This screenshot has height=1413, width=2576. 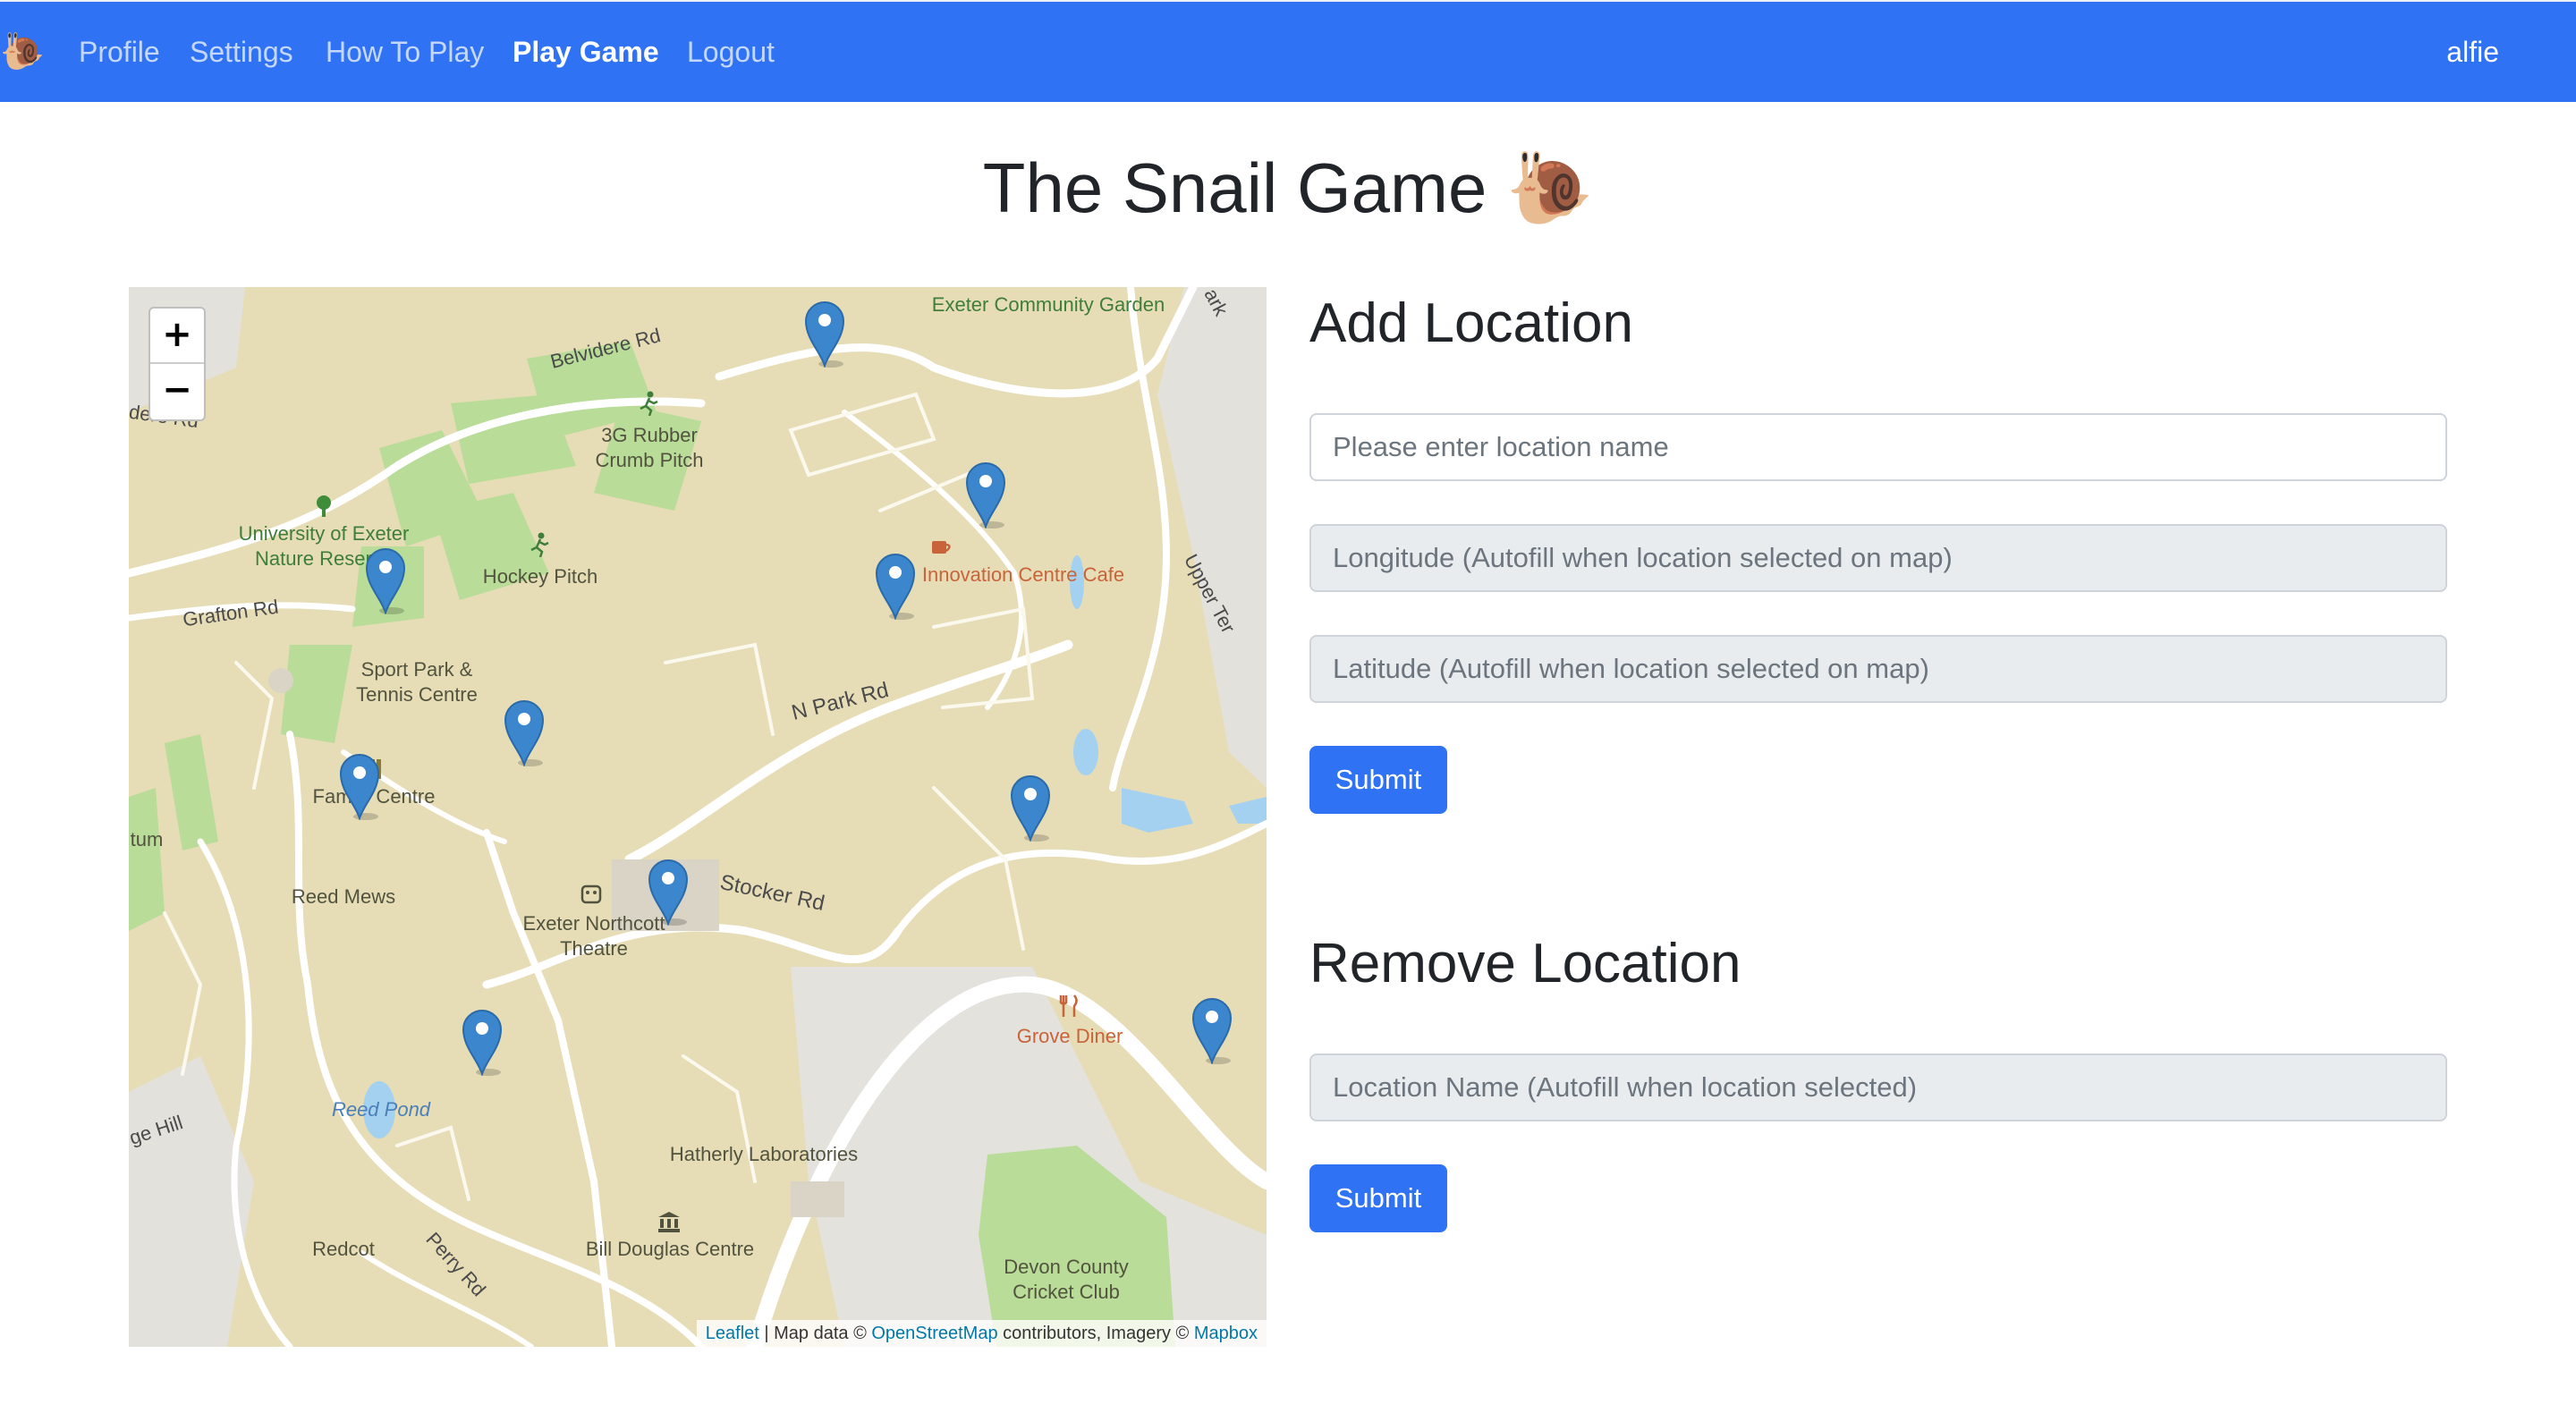 What do you see at coordinates (1471, 323) in the screenshot?
I see `add-location-title: Add Location` at bounding box center [1471, 323].